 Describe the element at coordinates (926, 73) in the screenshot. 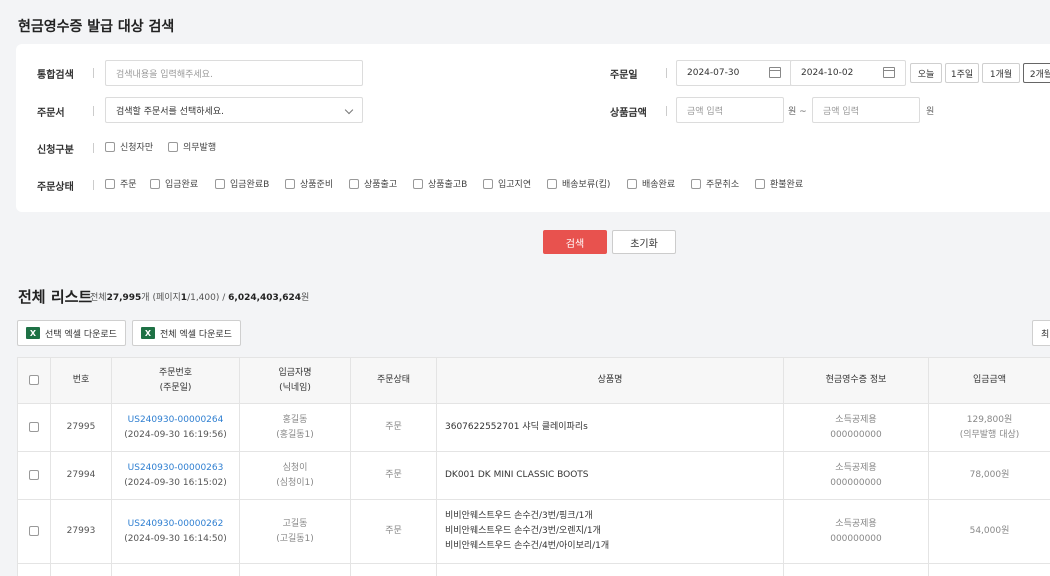

I see `quick-today-button: 오늘` at that location.